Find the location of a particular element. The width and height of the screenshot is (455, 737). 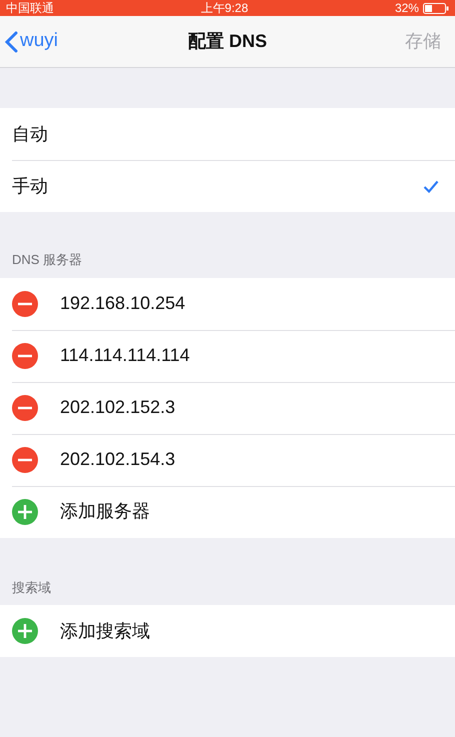

add-label: 添加搜索域 is located at coordinates (105, 631).